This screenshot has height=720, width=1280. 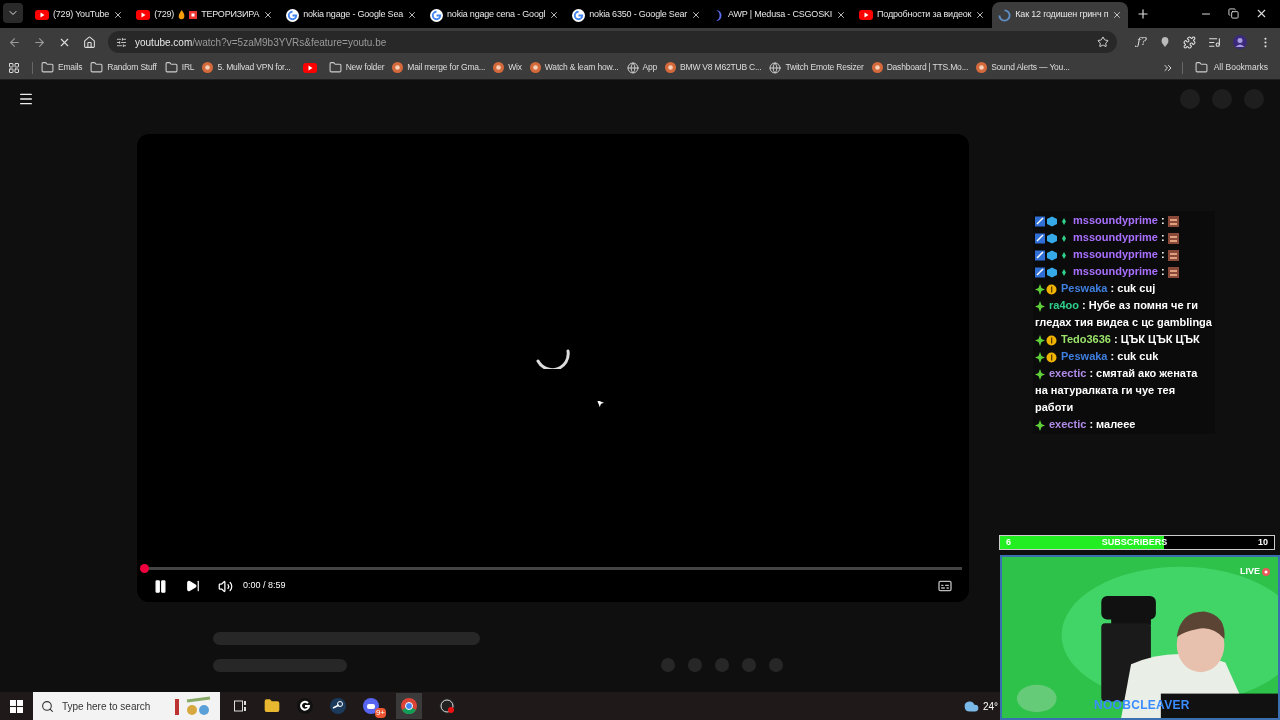 I want to click on browser-tab: Подробности за видеок, so click(x=922, y=15).